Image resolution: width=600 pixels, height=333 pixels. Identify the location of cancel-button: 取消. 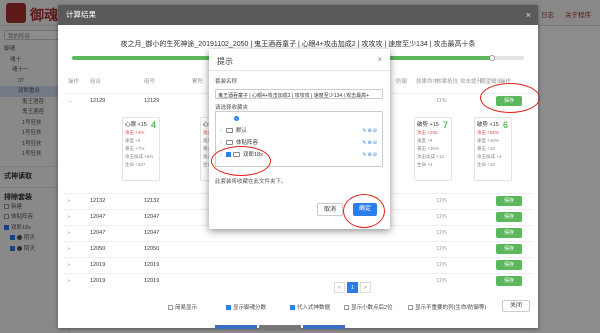
(330, 209).